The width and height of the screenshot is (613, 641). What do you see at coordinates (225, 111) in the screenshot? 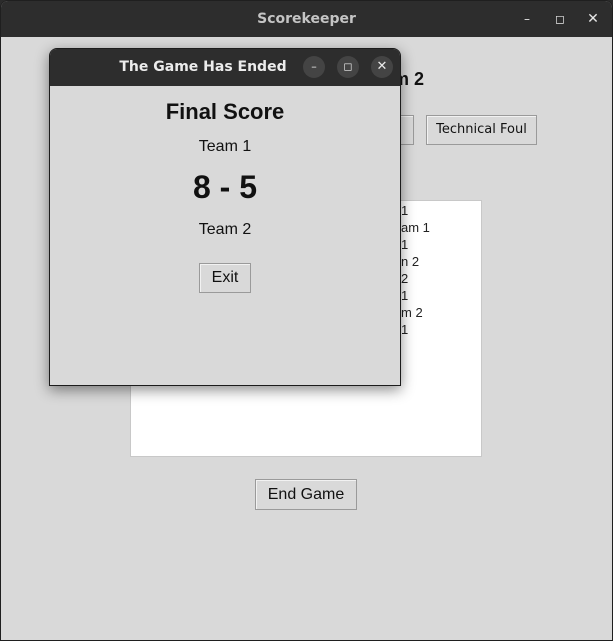
I see `final-score-heading: Final Score` at bounding box center [225, 111].